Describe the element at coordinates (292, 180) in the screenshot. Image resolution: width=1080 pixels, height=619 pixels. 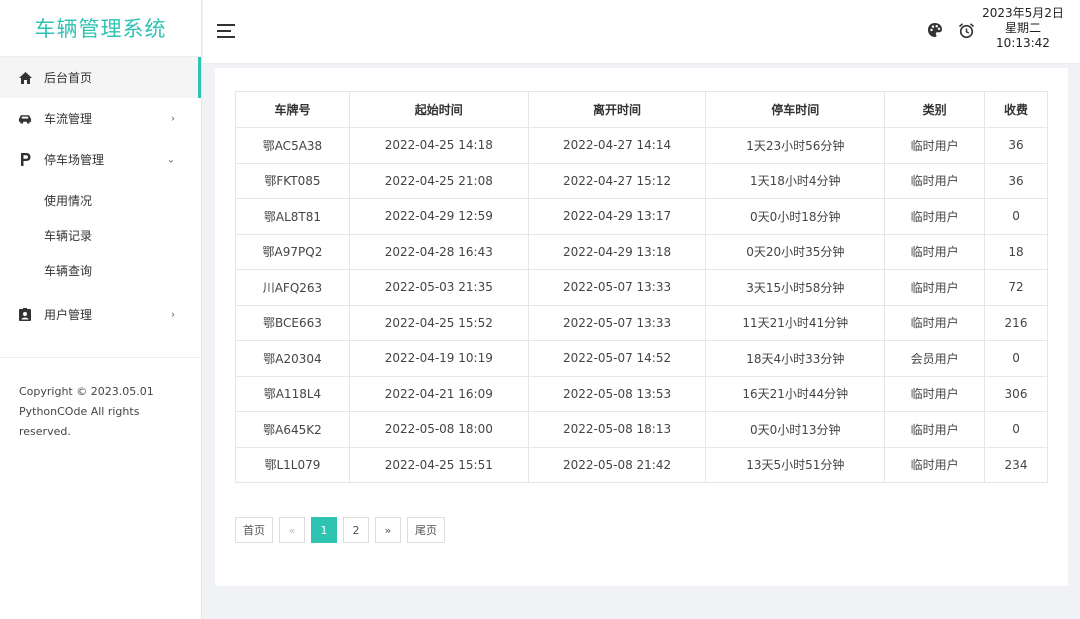
I see `cell-plate: 鄂FKT085` at that location.